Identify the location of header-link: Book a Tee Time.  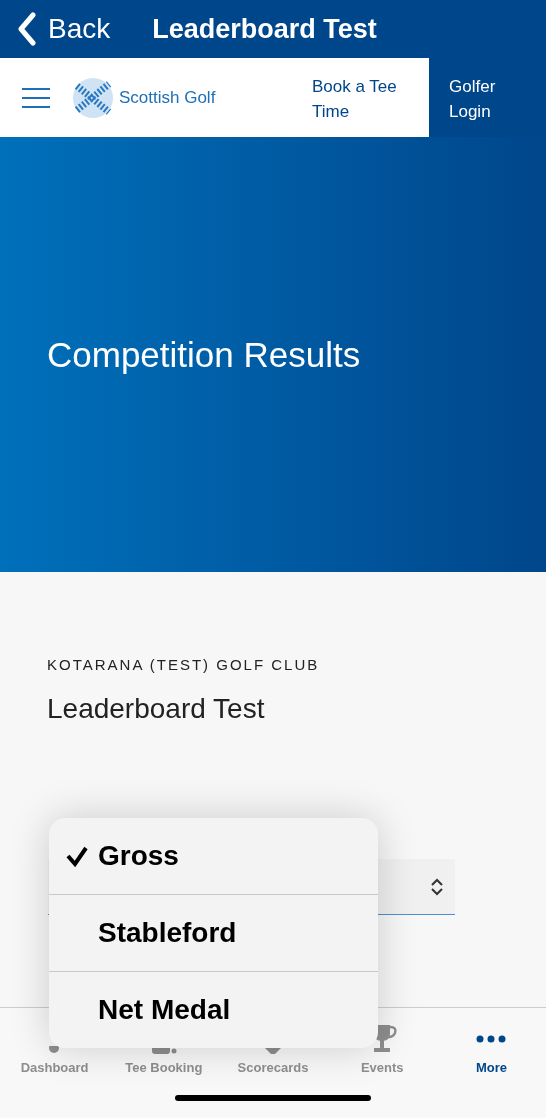
(358, 97).